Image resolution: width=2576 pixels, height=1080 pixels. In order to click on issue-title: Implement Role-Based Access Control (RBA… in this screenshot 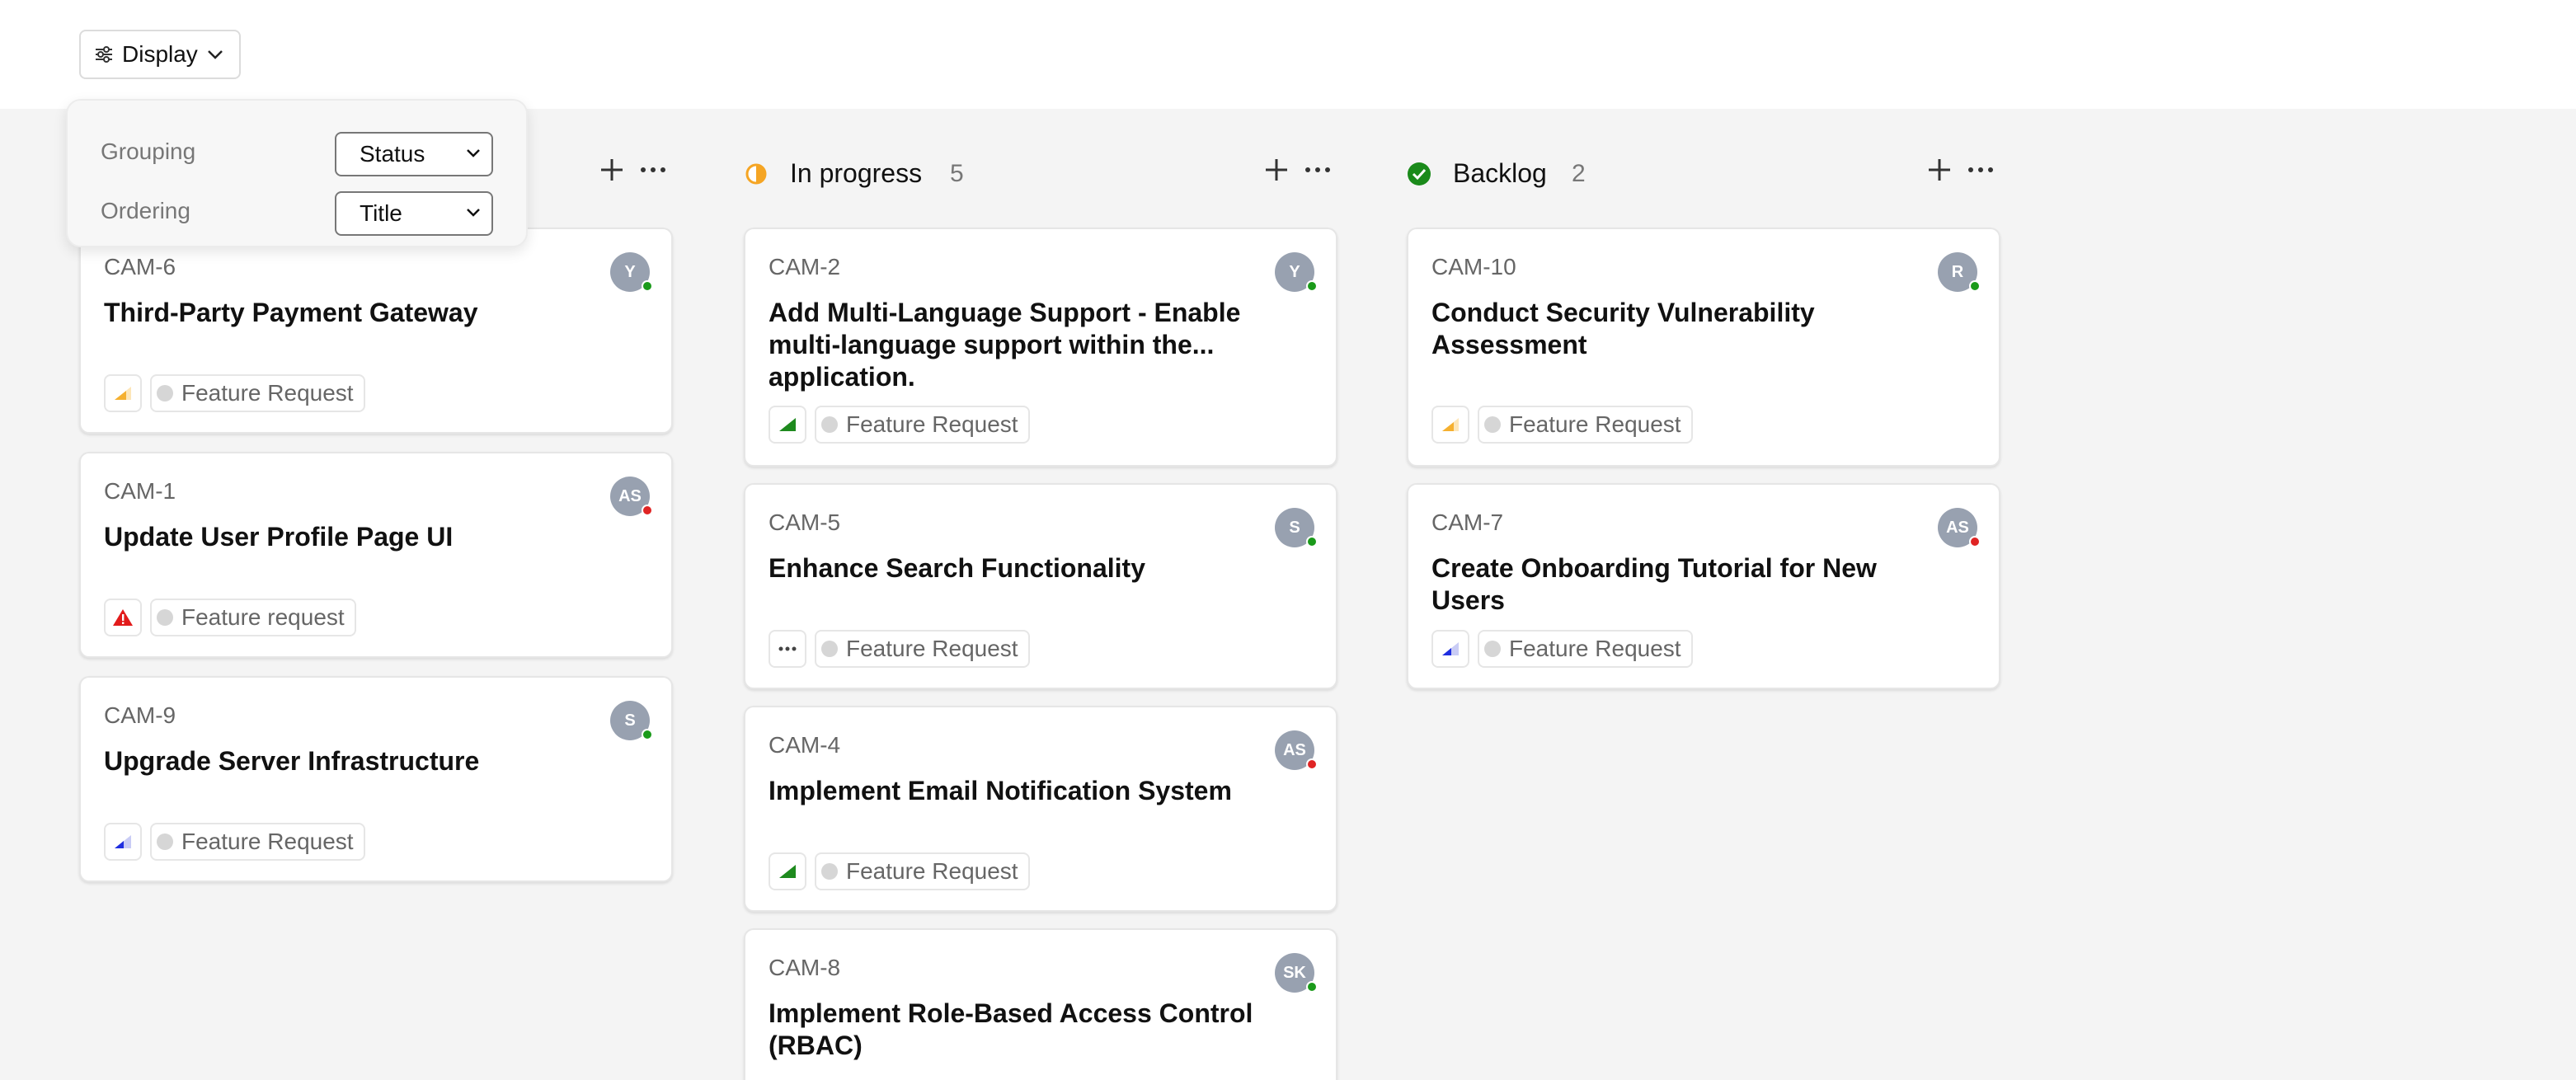, I will do `click(1011, 1029)`.